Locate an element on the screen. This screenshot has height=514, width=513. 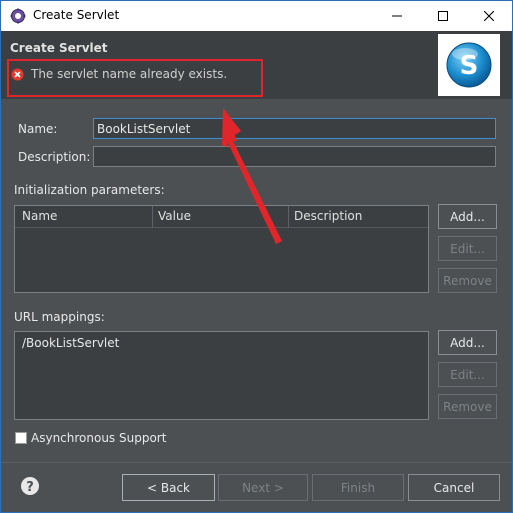
minimize-icon is located at coordinates (397, 16).